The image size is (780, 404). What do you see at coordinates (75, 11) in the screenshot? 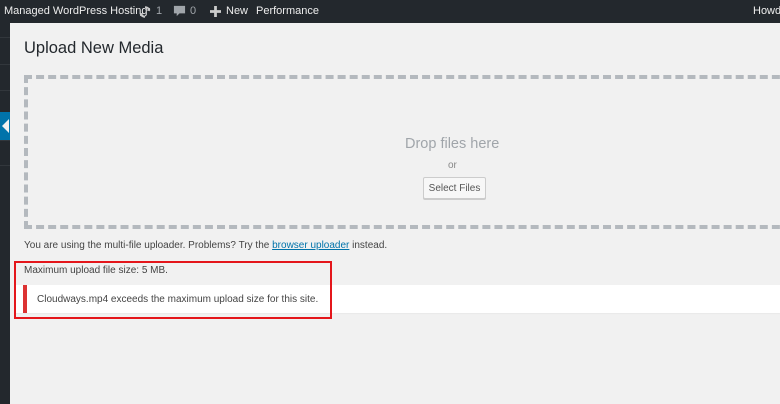
I see `site-name-link: Managed WordPress Hosting` at bounding box center [75, 11].